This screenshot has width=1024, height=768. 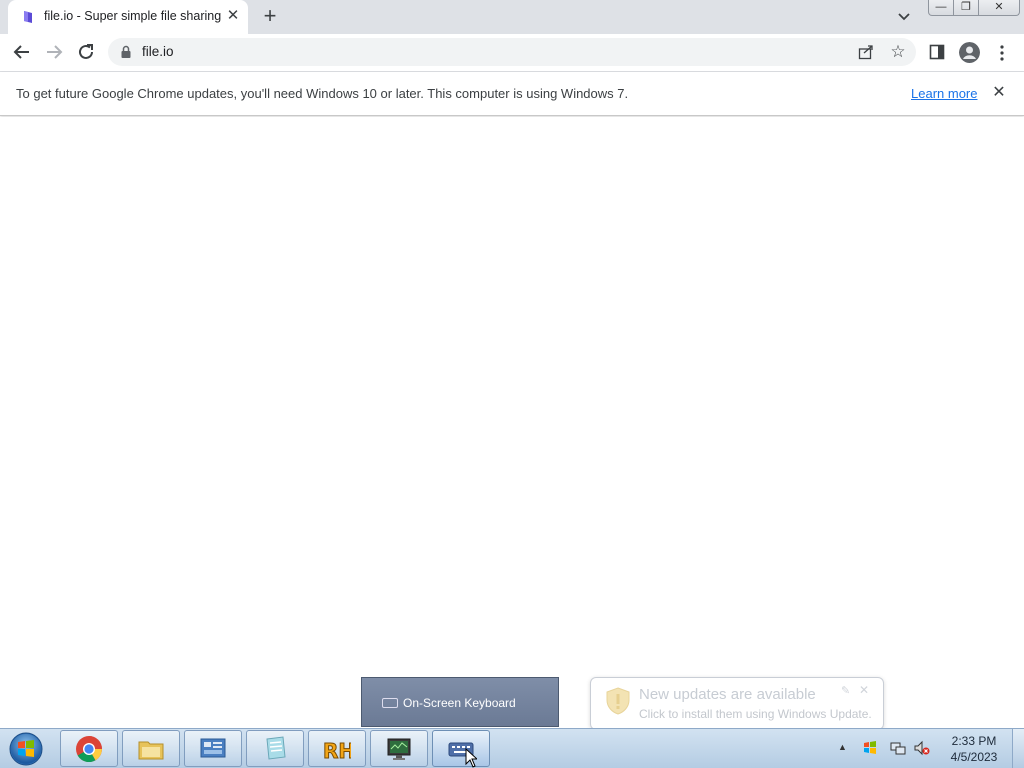 I want to click on clock-time: 2:33 PM, so click(x=974, y=741).